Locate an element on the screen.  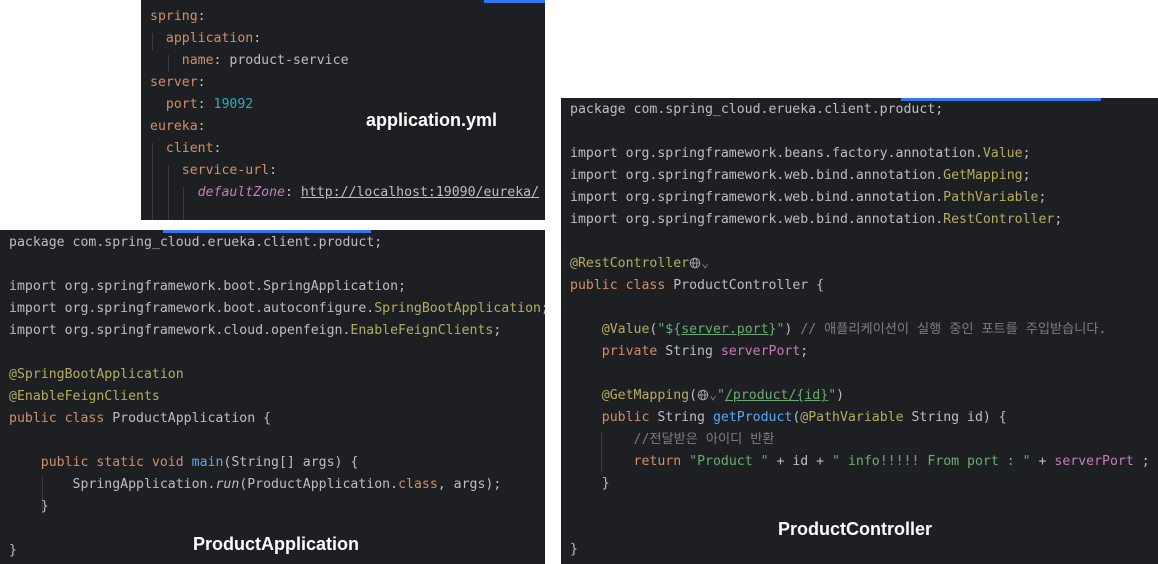
code-token: " info!!!!! From port : " is located at coordinates (931, 461).